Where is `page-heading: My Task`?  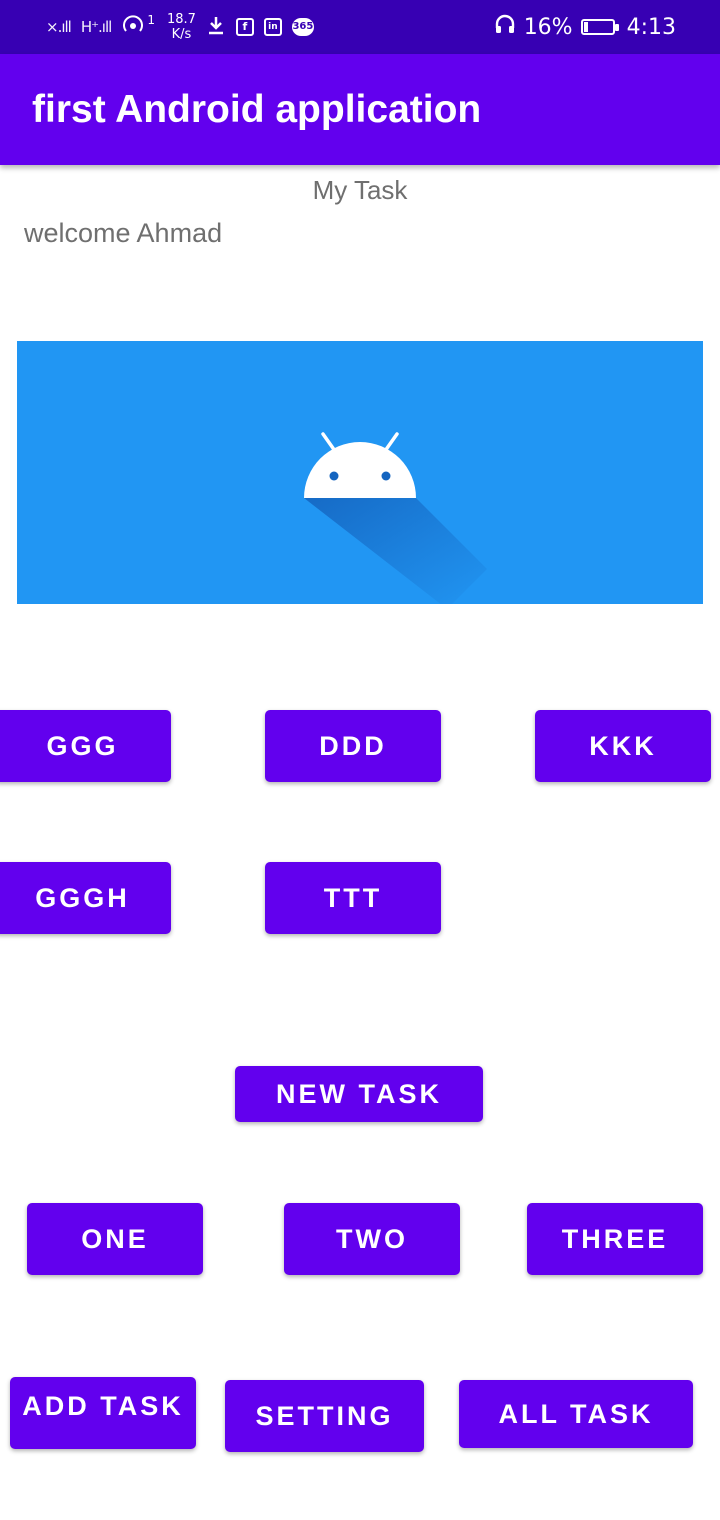 page-heading: My Task is located at coordinates (360, 190).